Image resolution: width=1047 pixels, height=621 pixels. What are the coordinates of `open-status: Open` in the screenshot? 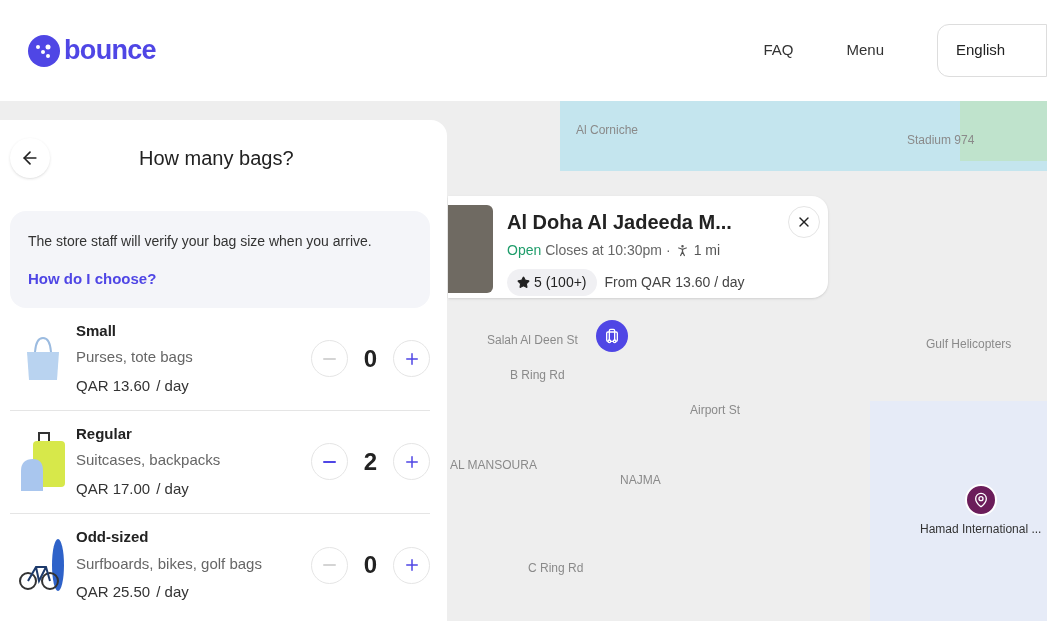 It's located at (524, 250).